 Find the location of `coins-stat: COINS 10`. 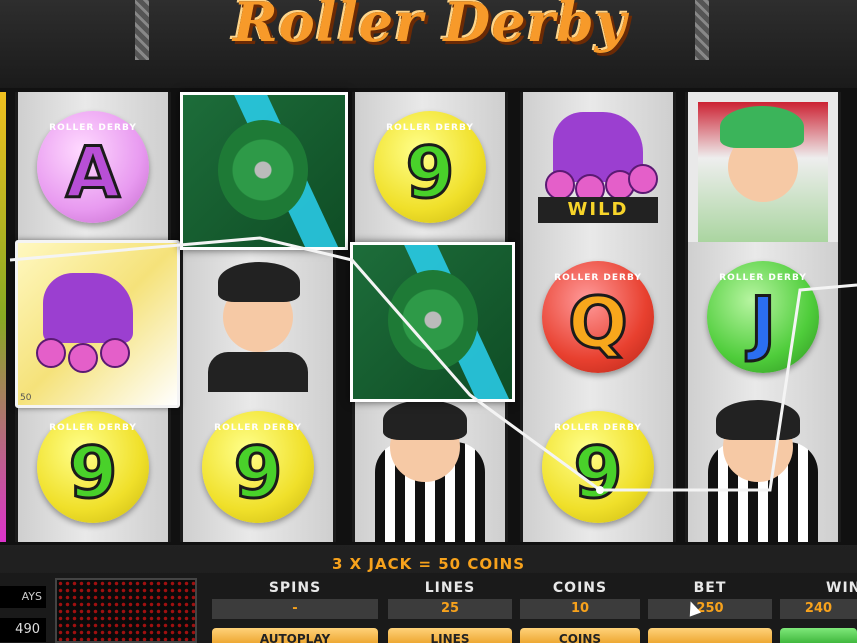

coins-stat: COINS 10 is located at coordinates (580, 607).